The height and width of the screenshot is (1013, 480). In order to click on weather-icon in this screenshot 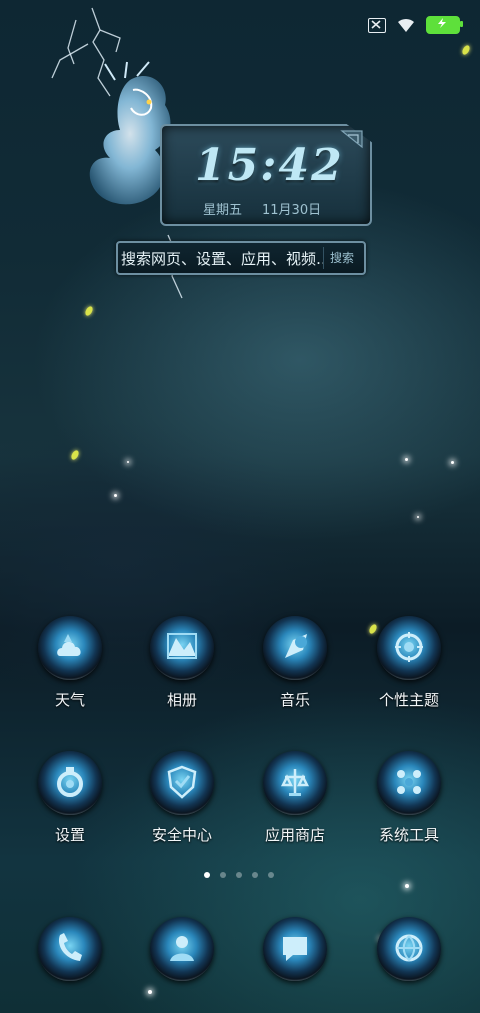, I will do `click(70, 648)`.